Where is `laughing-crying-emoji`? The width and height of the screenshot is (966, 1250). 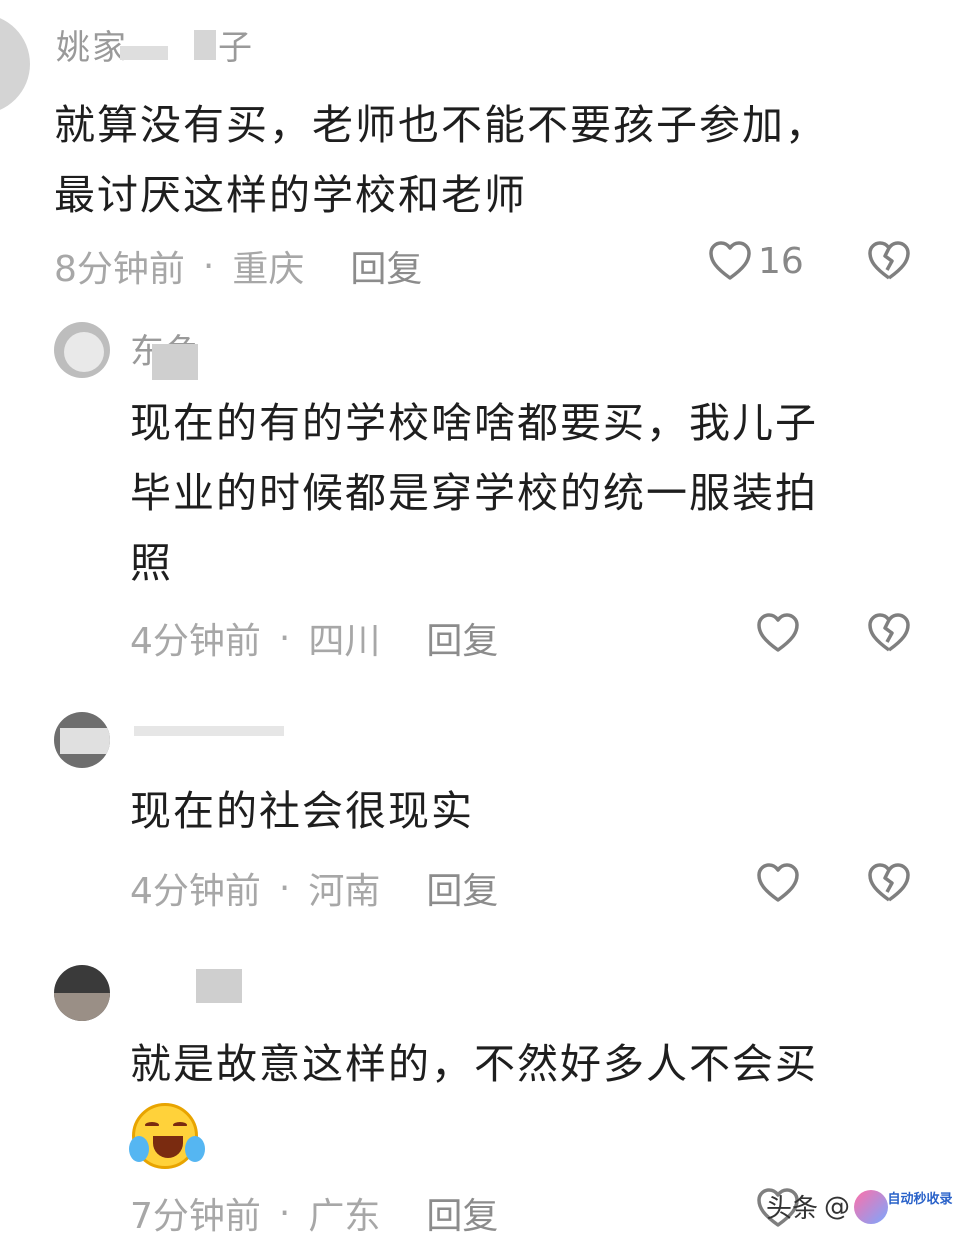 laughing-crying-emoji is located at coordinates (167, 1136).